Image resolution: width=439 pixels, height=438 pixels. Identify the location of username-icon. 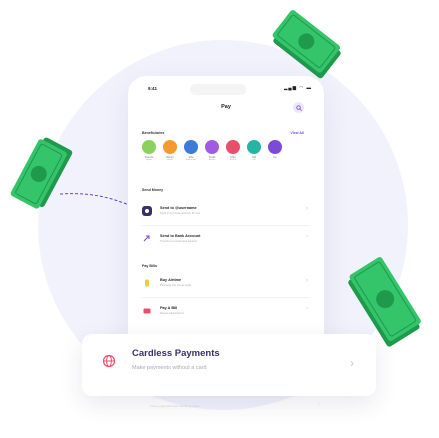
(147, 211).